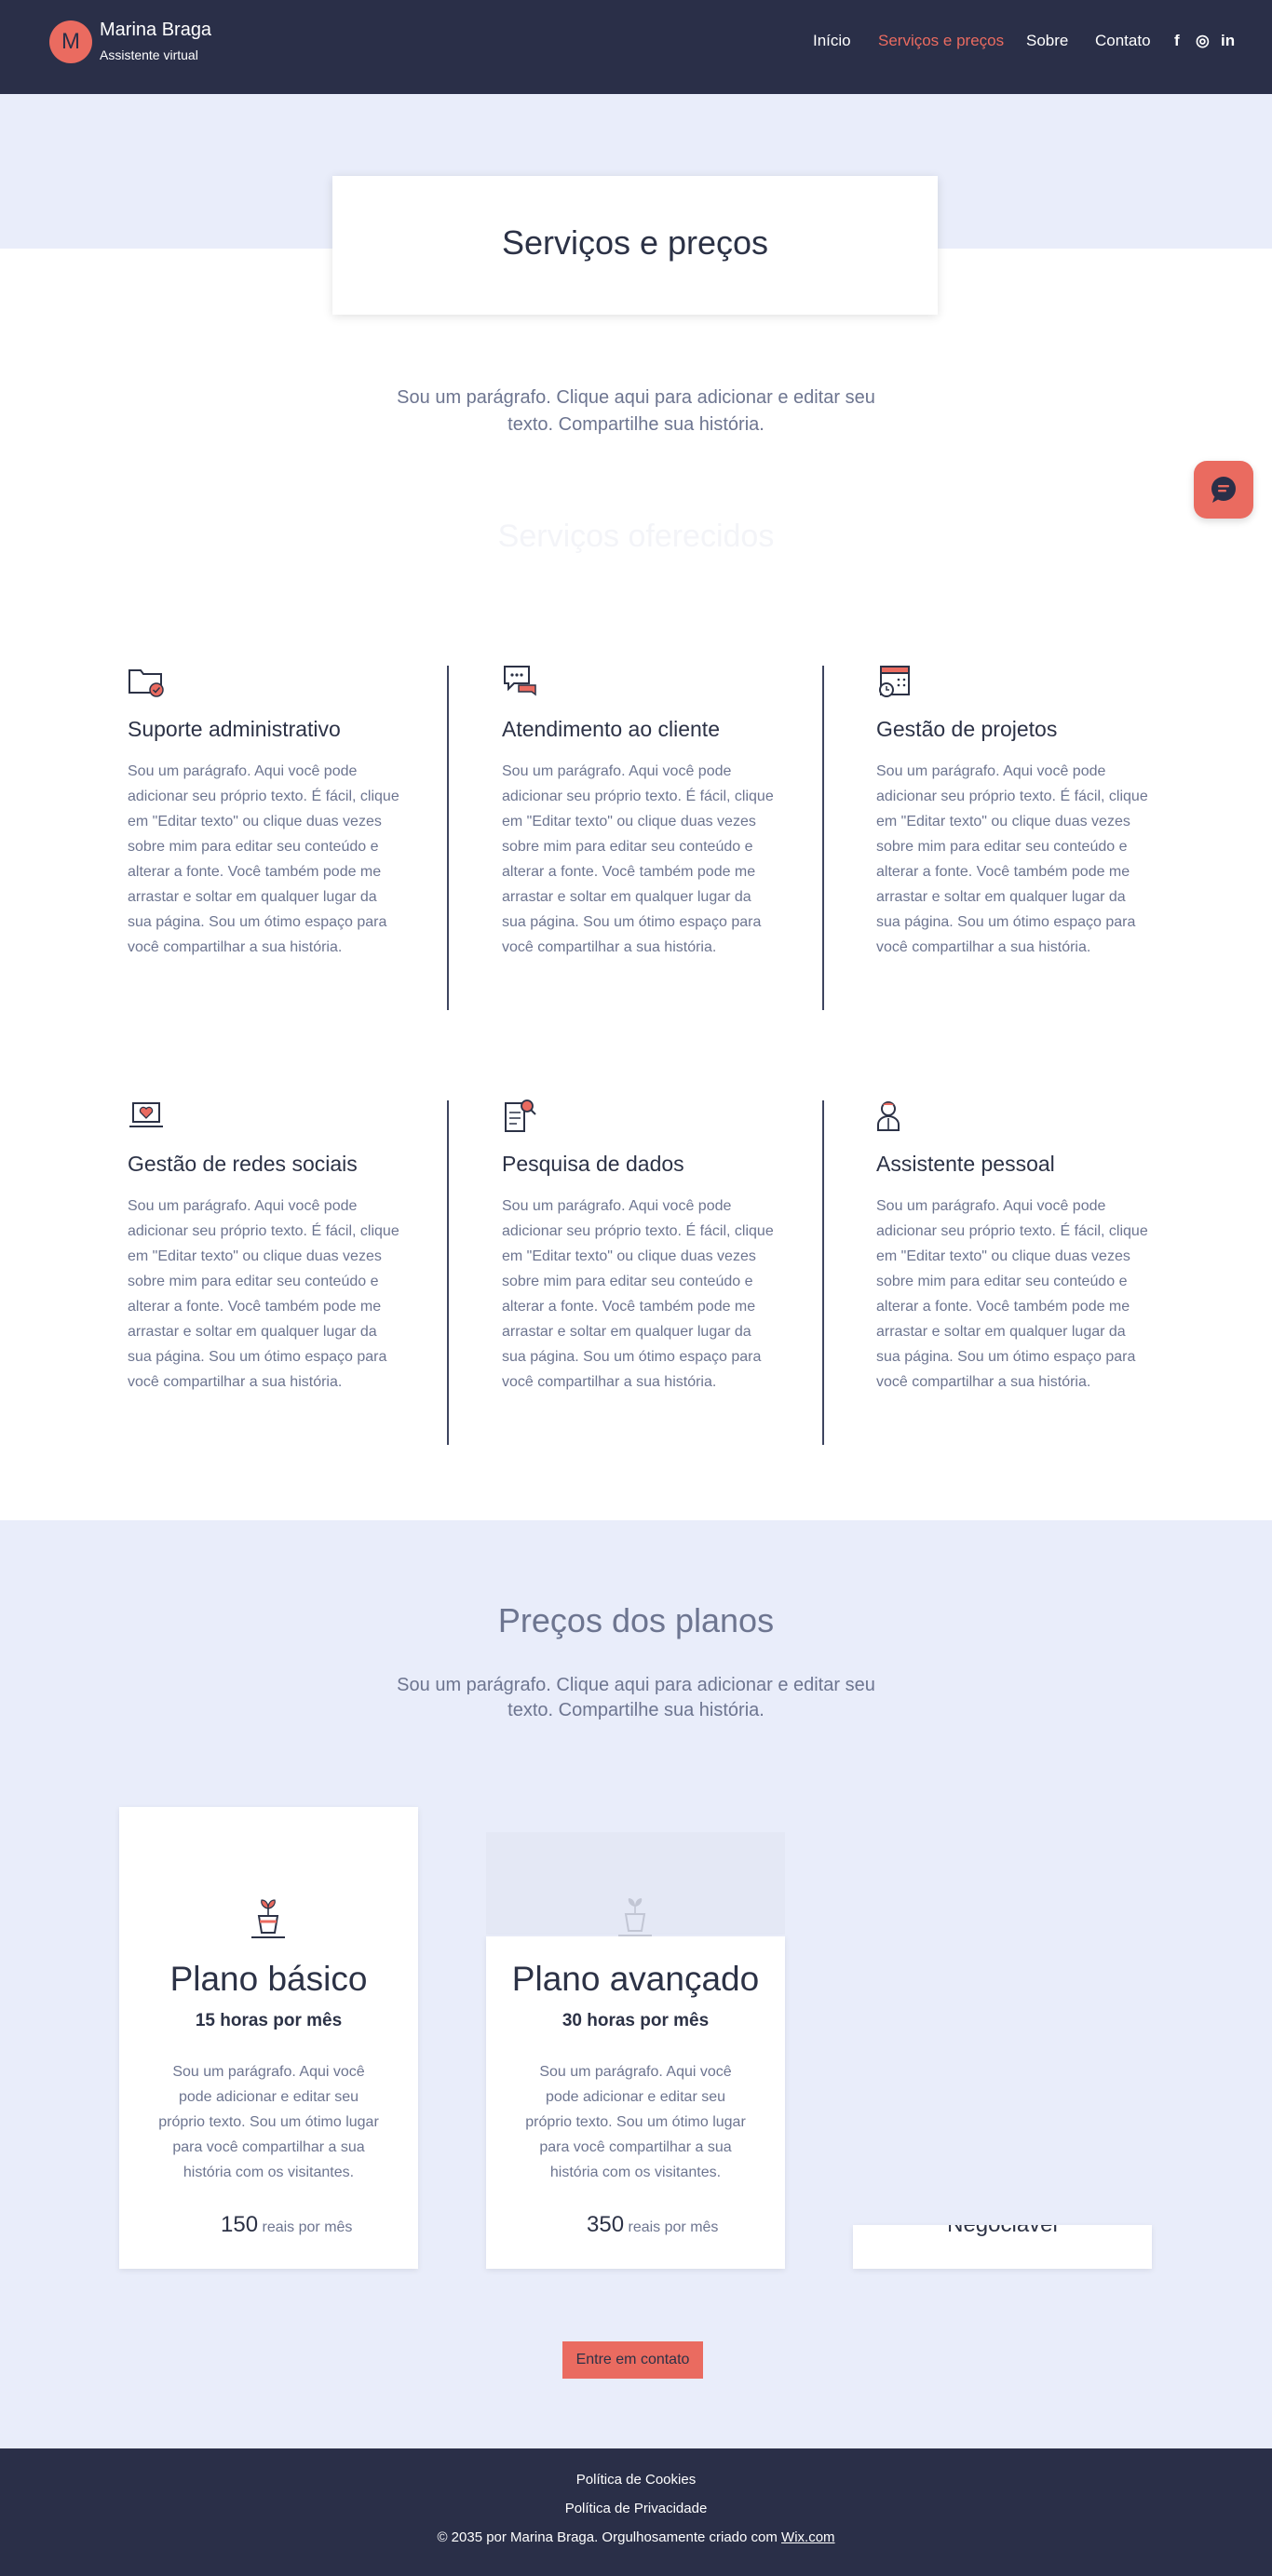  What do you see at coordinates (636, 2508) in the screenshot?
I see `privacy-policy-link: Política de Privacidade` at bounding box center [636, 2508].